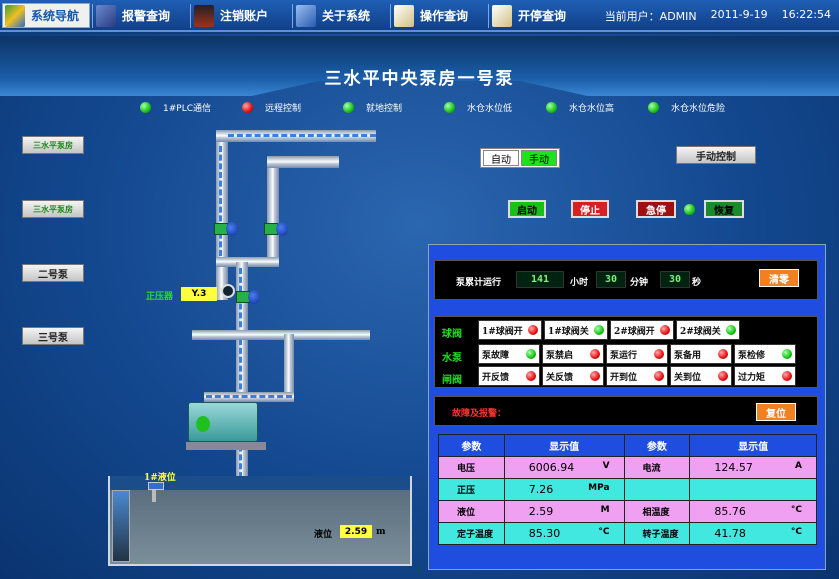 The image size is (839, 579). I want to click on status-cell: 泵备用, so click(701, 354).